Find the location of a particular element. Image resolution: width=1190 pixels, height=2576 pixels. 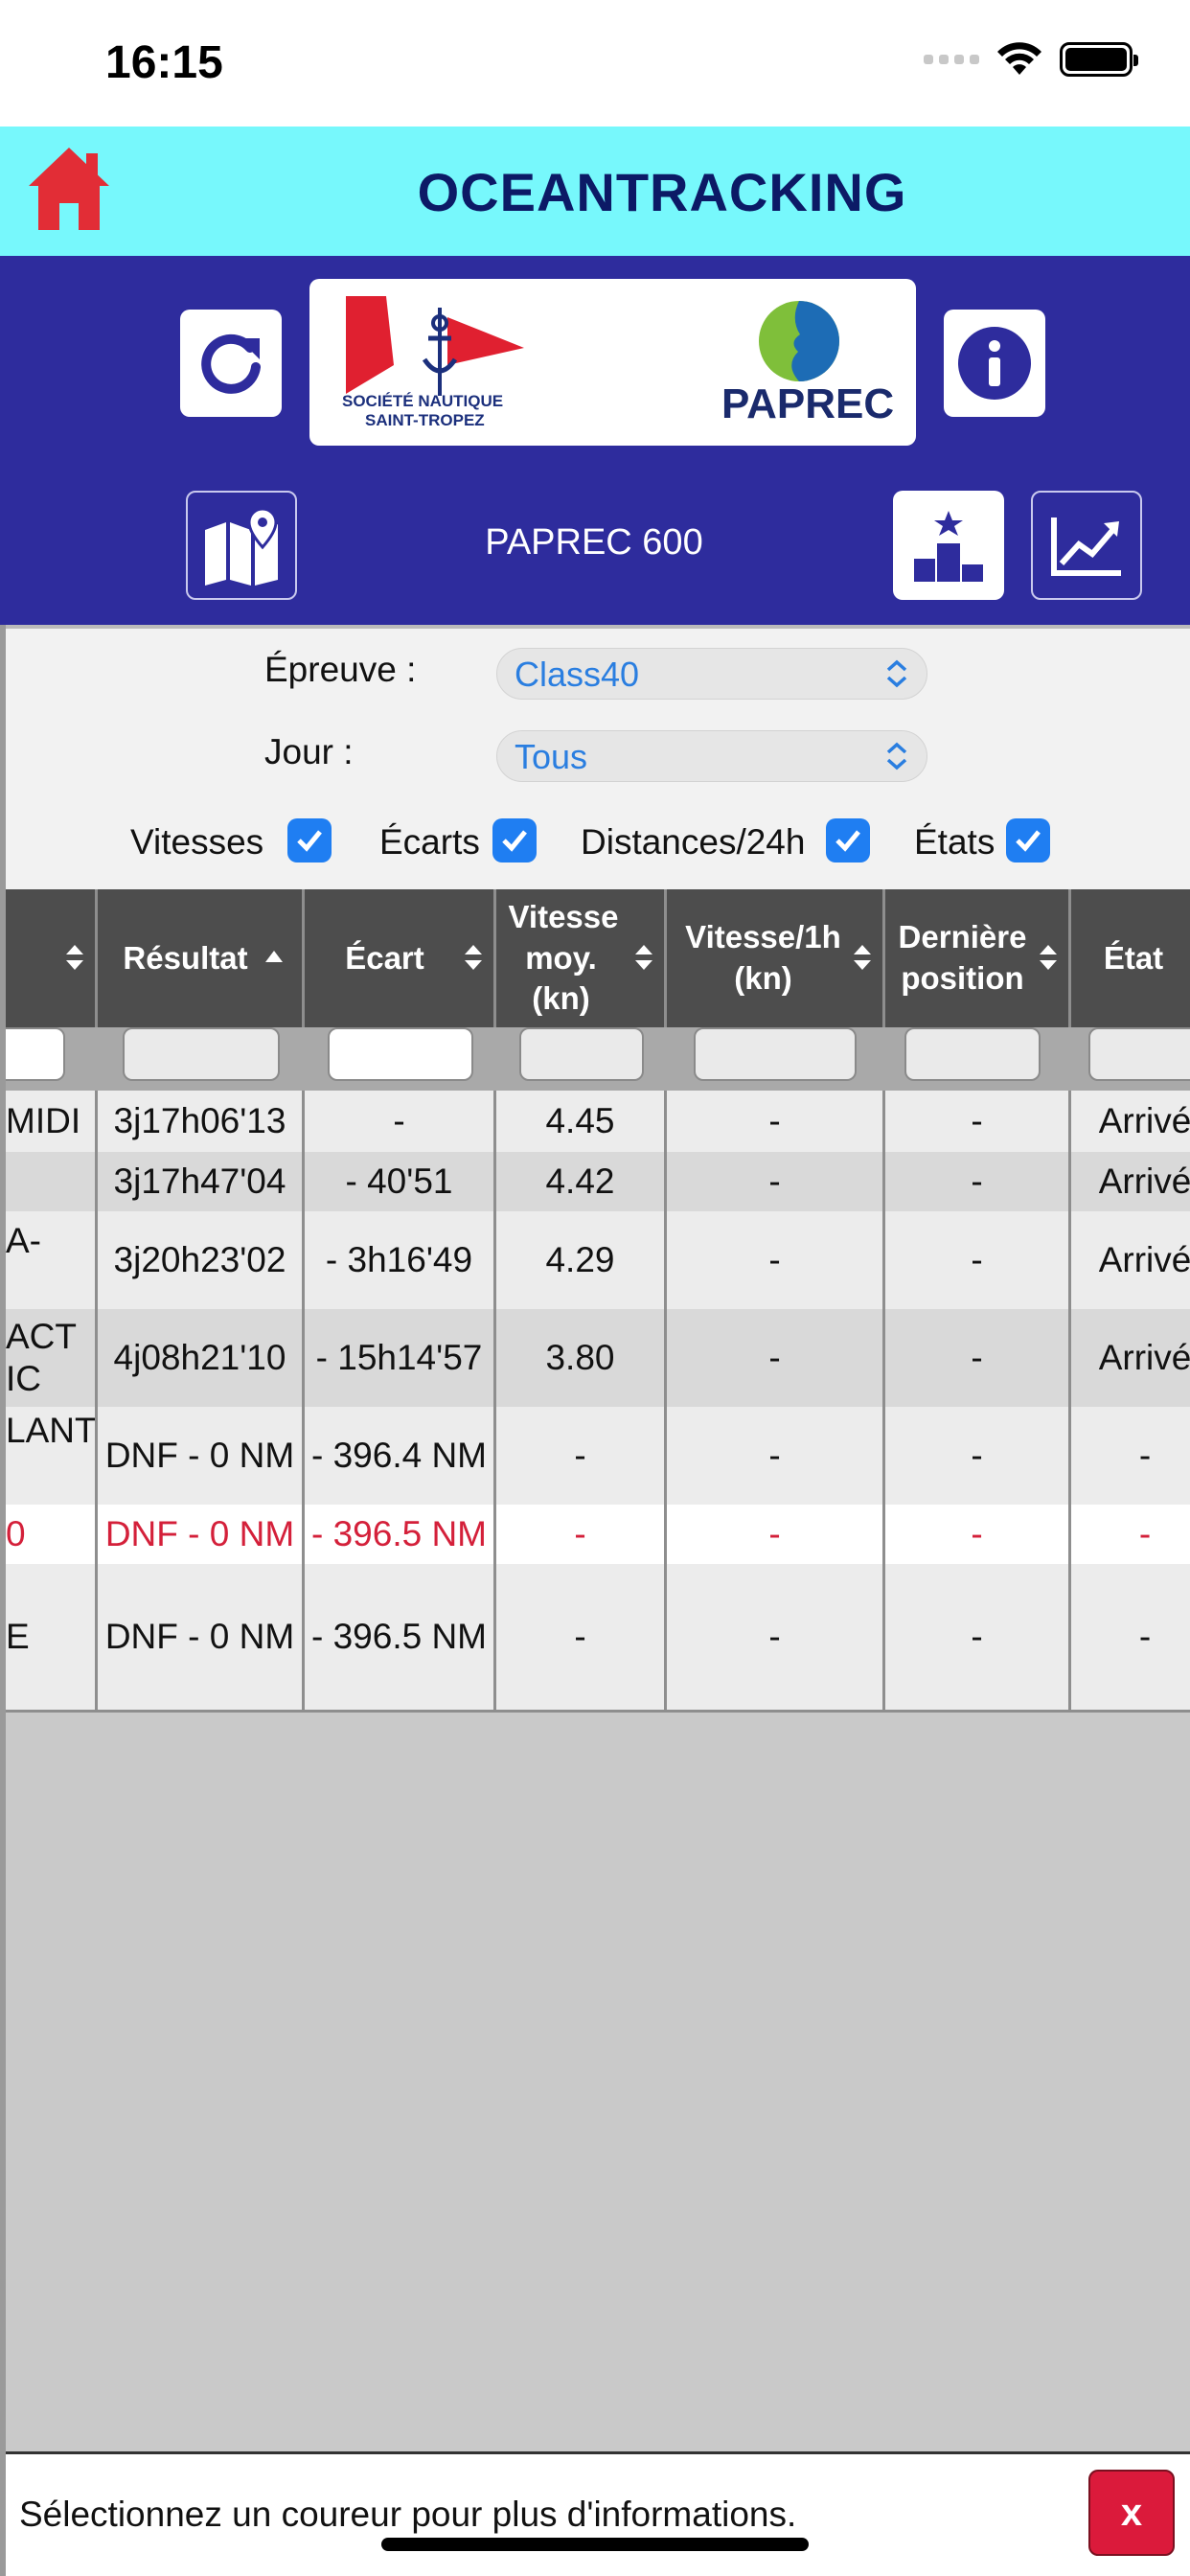

ecarts-checkbox is located at coordinates (514, 840).